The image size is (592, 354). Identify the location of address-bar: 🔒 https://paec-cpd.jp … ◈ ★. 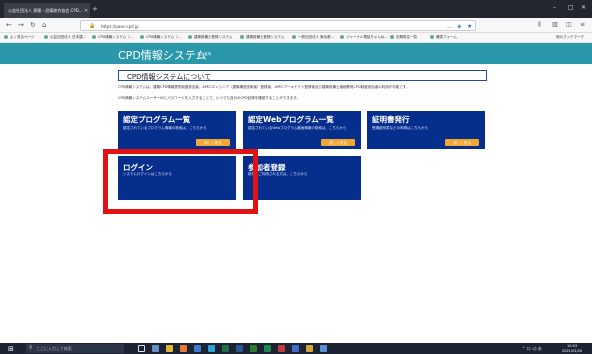
(278, 25).